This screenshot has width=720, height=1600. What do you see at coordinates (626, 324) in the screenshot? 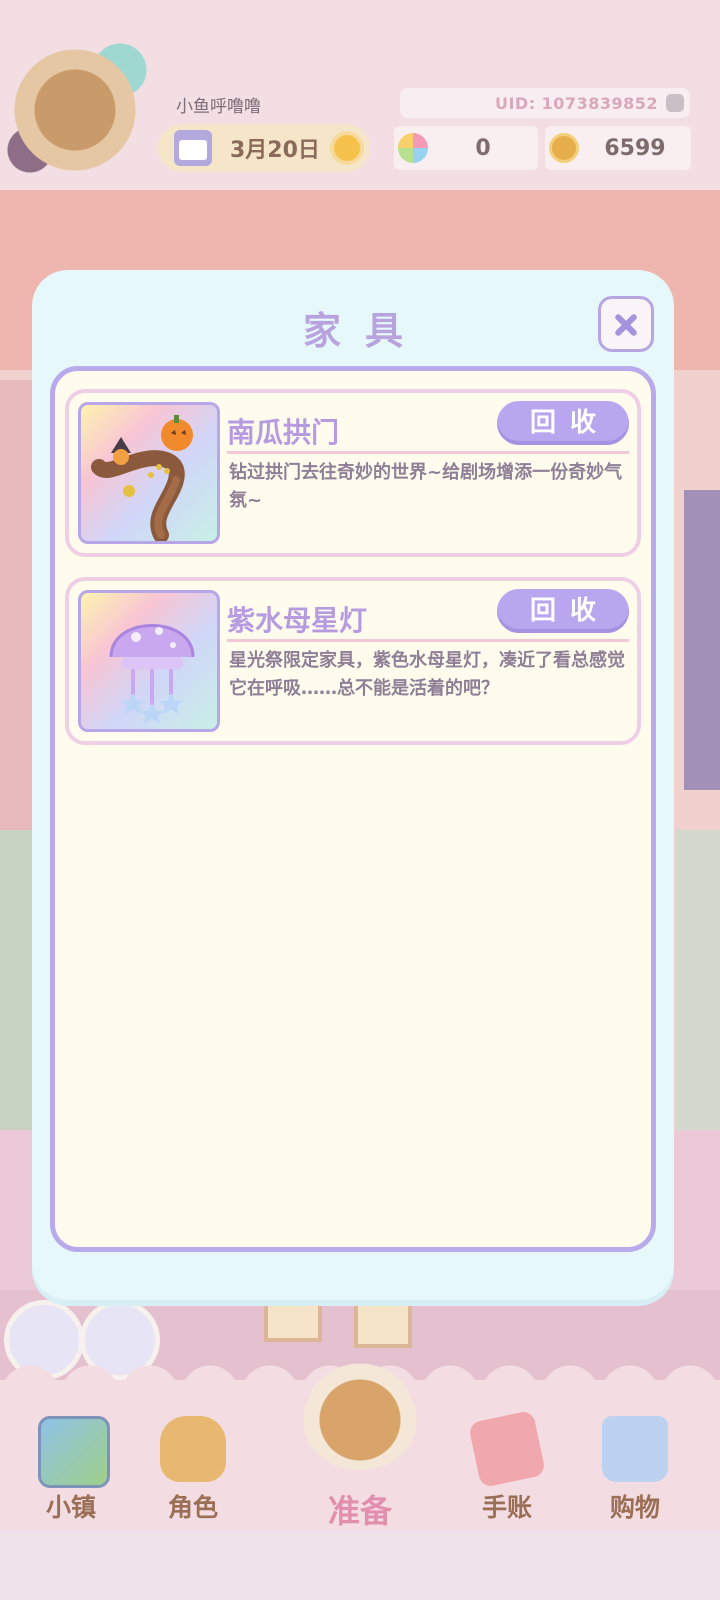
I see `close-button` at bounding box center [626, 324].